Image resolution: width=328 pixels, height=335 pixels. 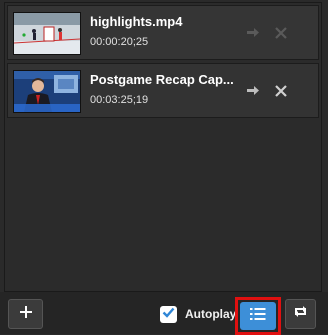 I want to click on autoplay-checkbox, so click(x=168, y=314).